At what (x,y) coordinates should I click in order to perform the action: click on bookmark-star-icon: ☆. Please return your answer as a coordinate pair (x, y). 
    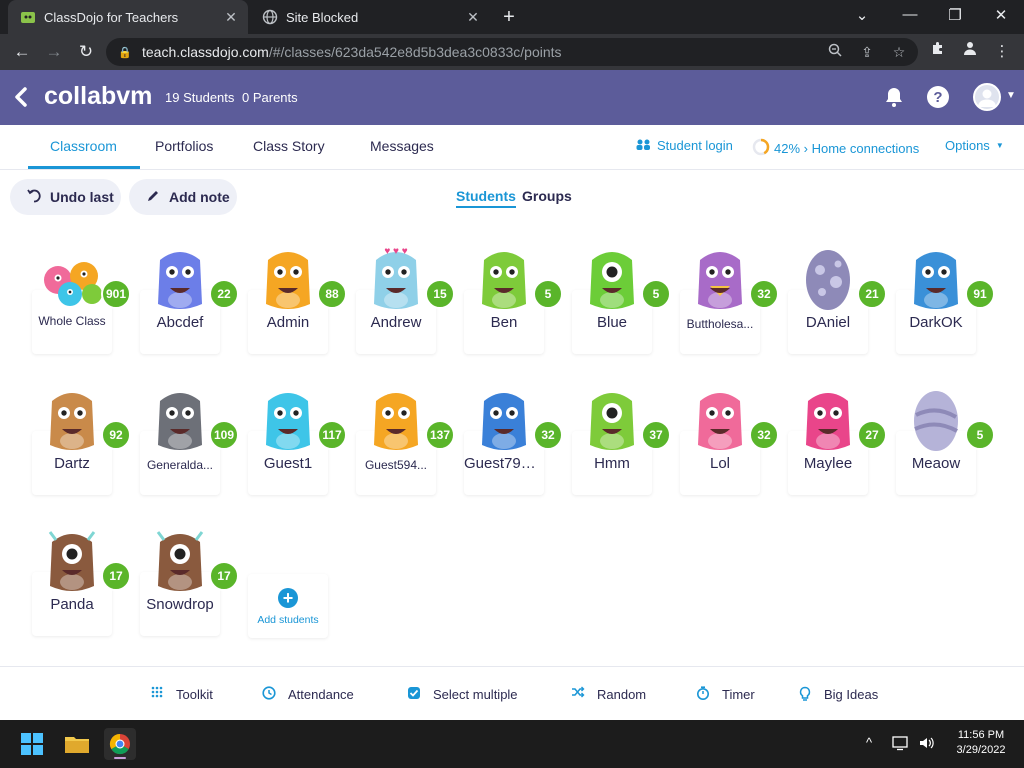
    Looking at the image, I should click on (899, 52).